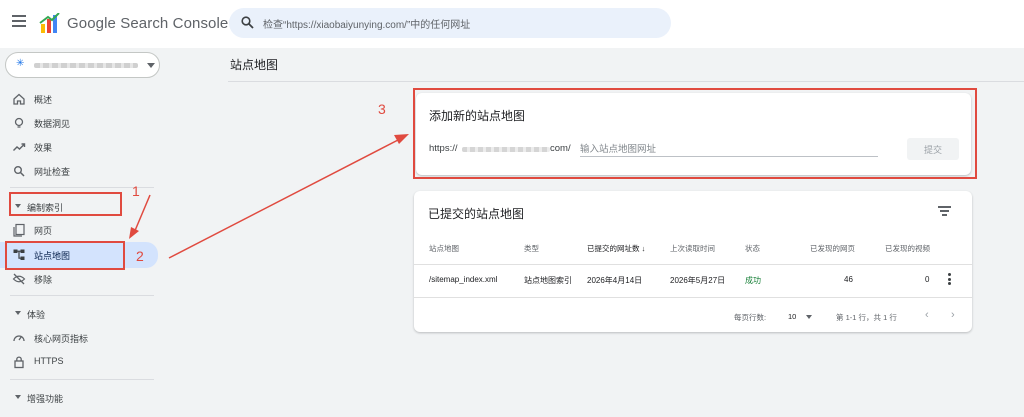  I want to click on search-placeholder: 检查“https://xiaobaiyunying.com/”中的任何网址, so click(367, 25).